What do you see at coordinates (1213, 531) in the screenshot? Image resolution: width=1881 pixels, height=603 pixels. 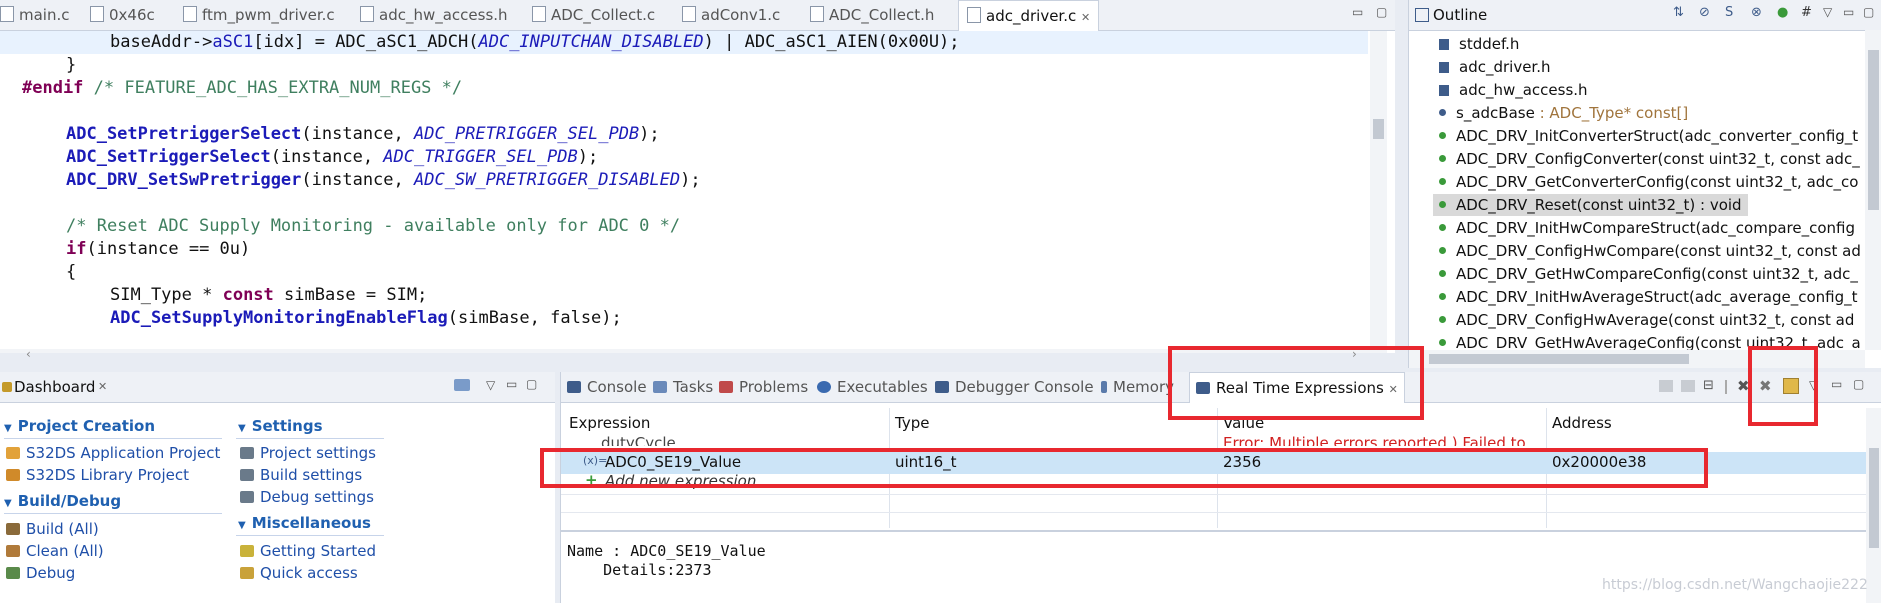 I see `details-divider` at bounding box center [1213, 531].